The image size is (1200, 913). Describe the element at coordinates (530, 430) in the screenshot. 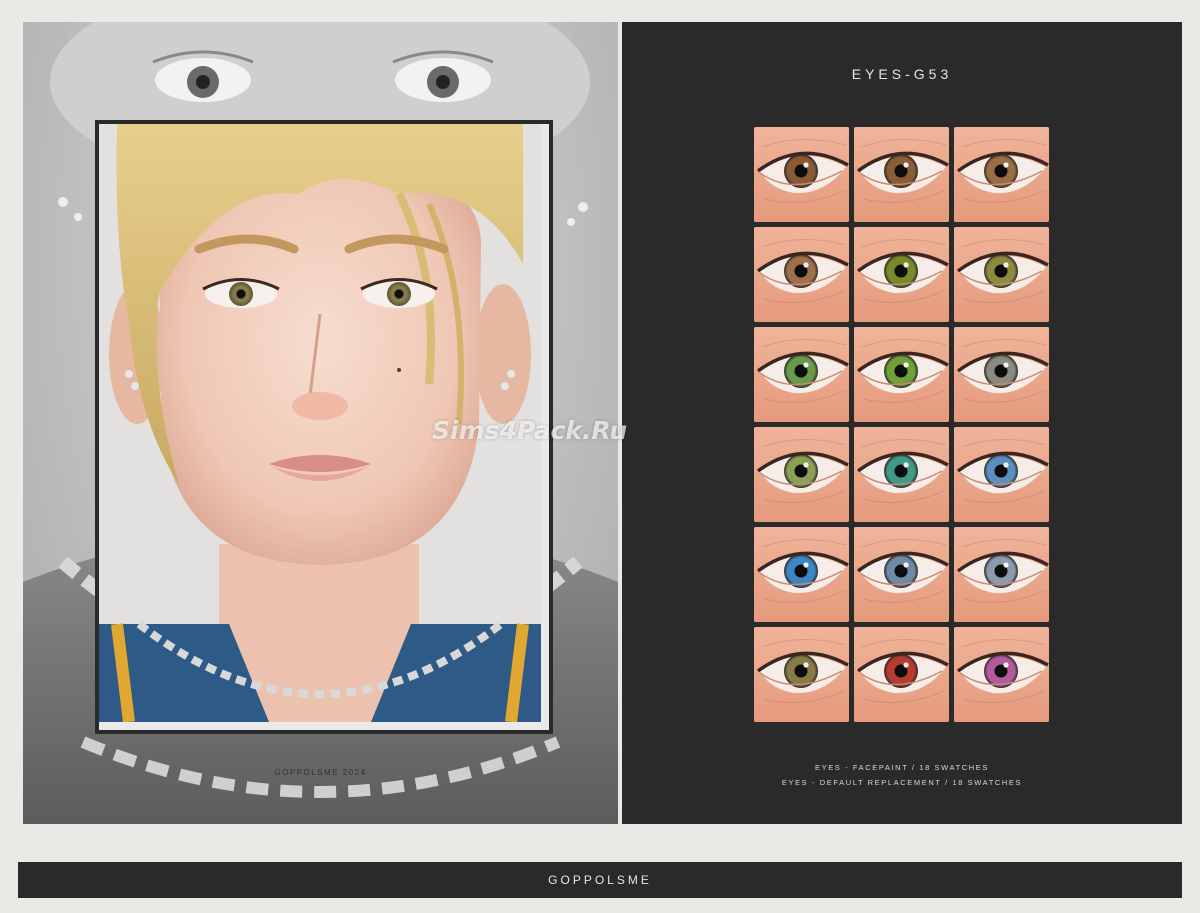

I see `watermark: Sims4Pack.Ru` at that location.